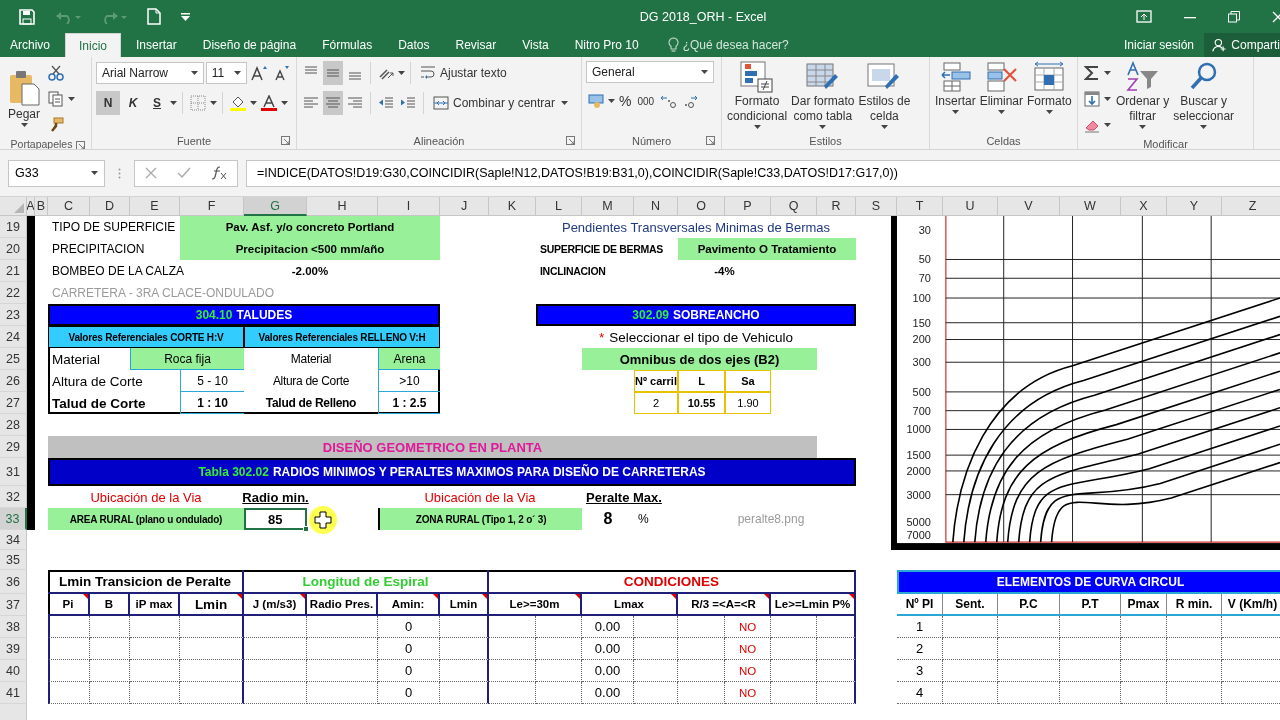  What do you see at coordinates (1158, 45) in the screenshot?
I see `sign-in-link: Iniciar sesión` at bounding box center [1158, 45].